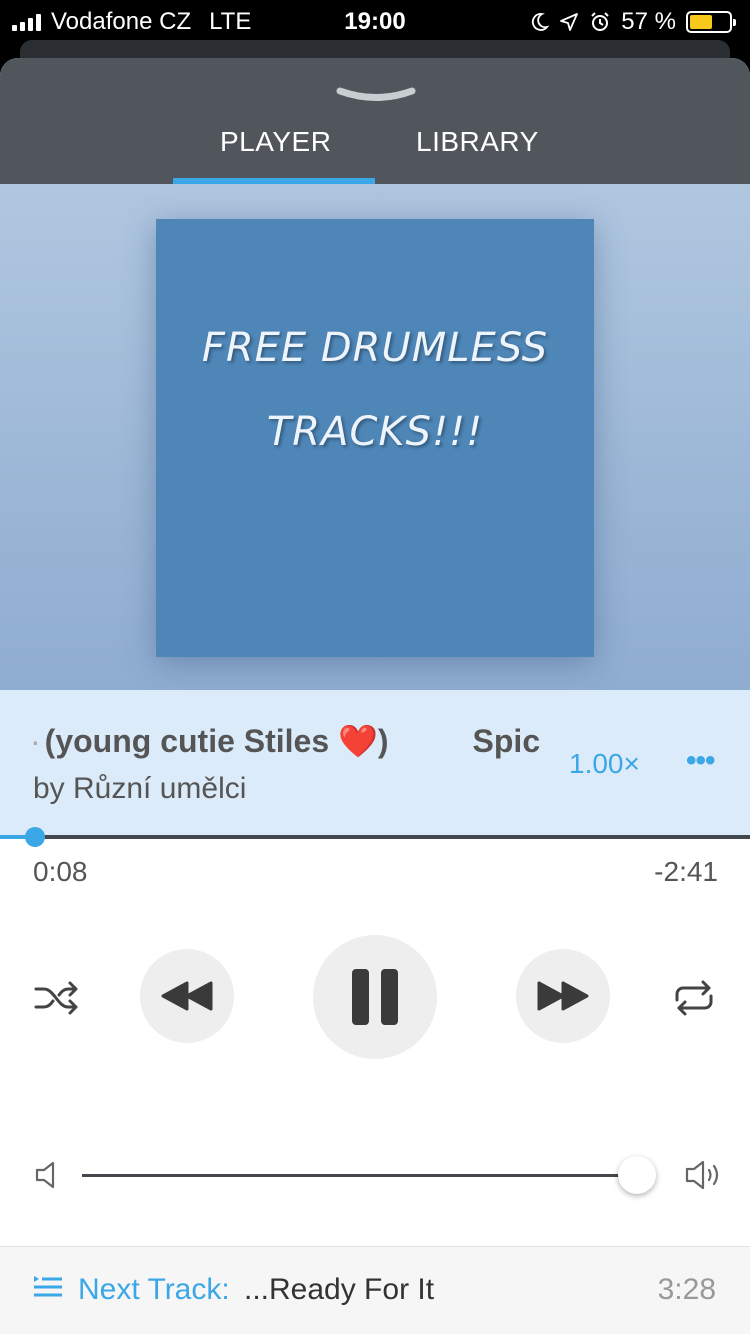  I want to click on artwork-text-line-2: TRACKS!!!, so click(375, 432).